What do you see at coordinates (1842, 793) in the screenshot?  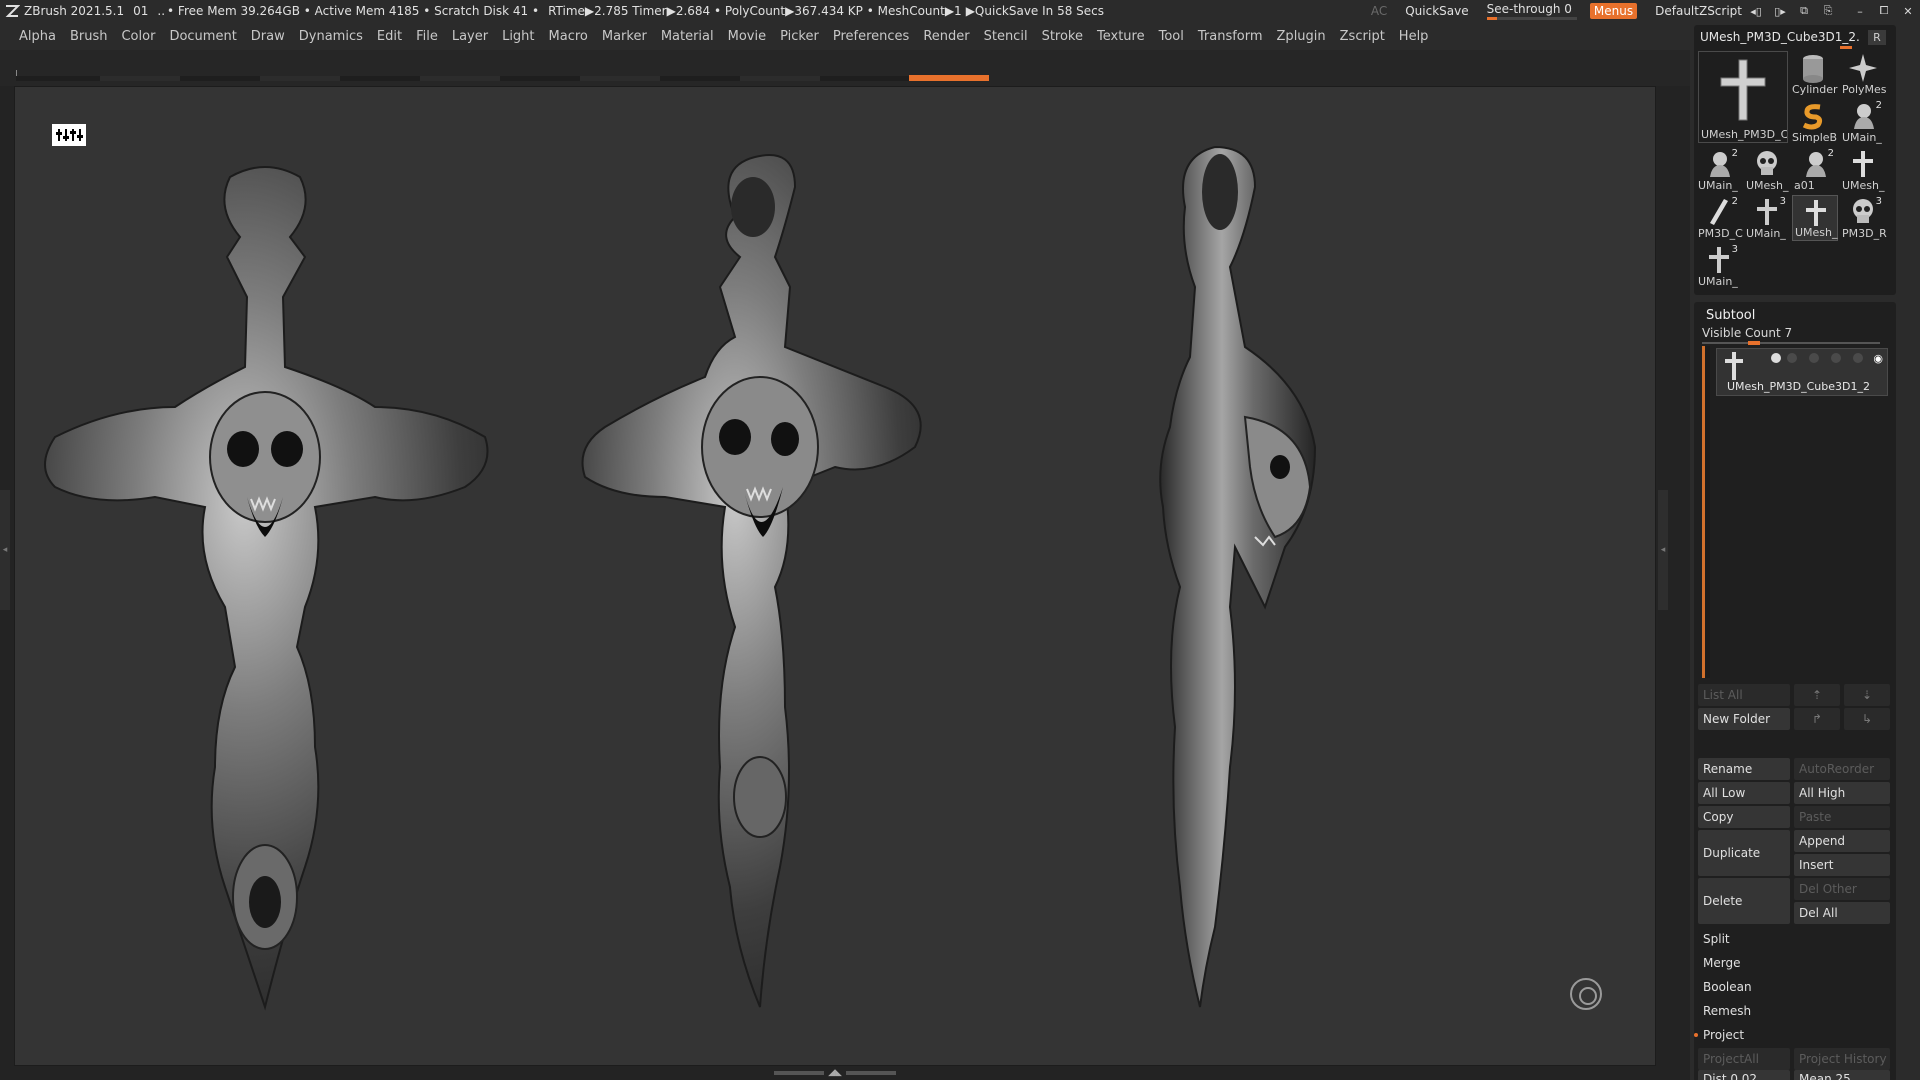 I see `all-high-button: All High` at bounding box center [1842, 793].